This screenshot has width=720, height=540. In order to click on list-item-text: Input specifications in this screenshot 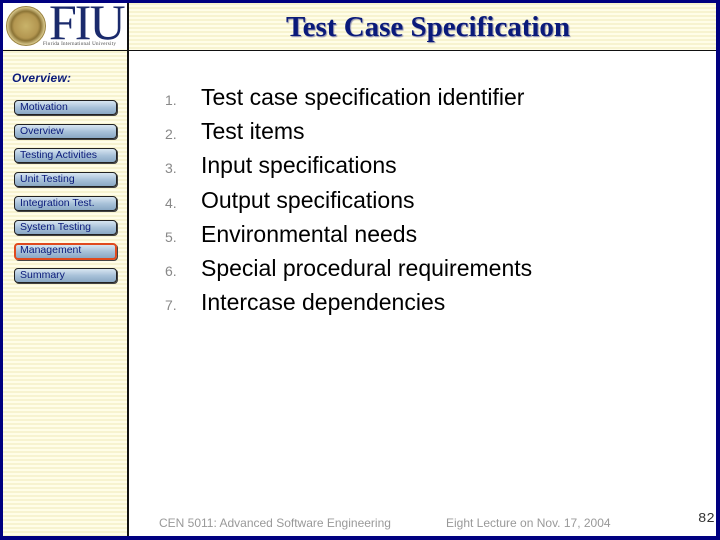, I will do `click(299, 165)`.